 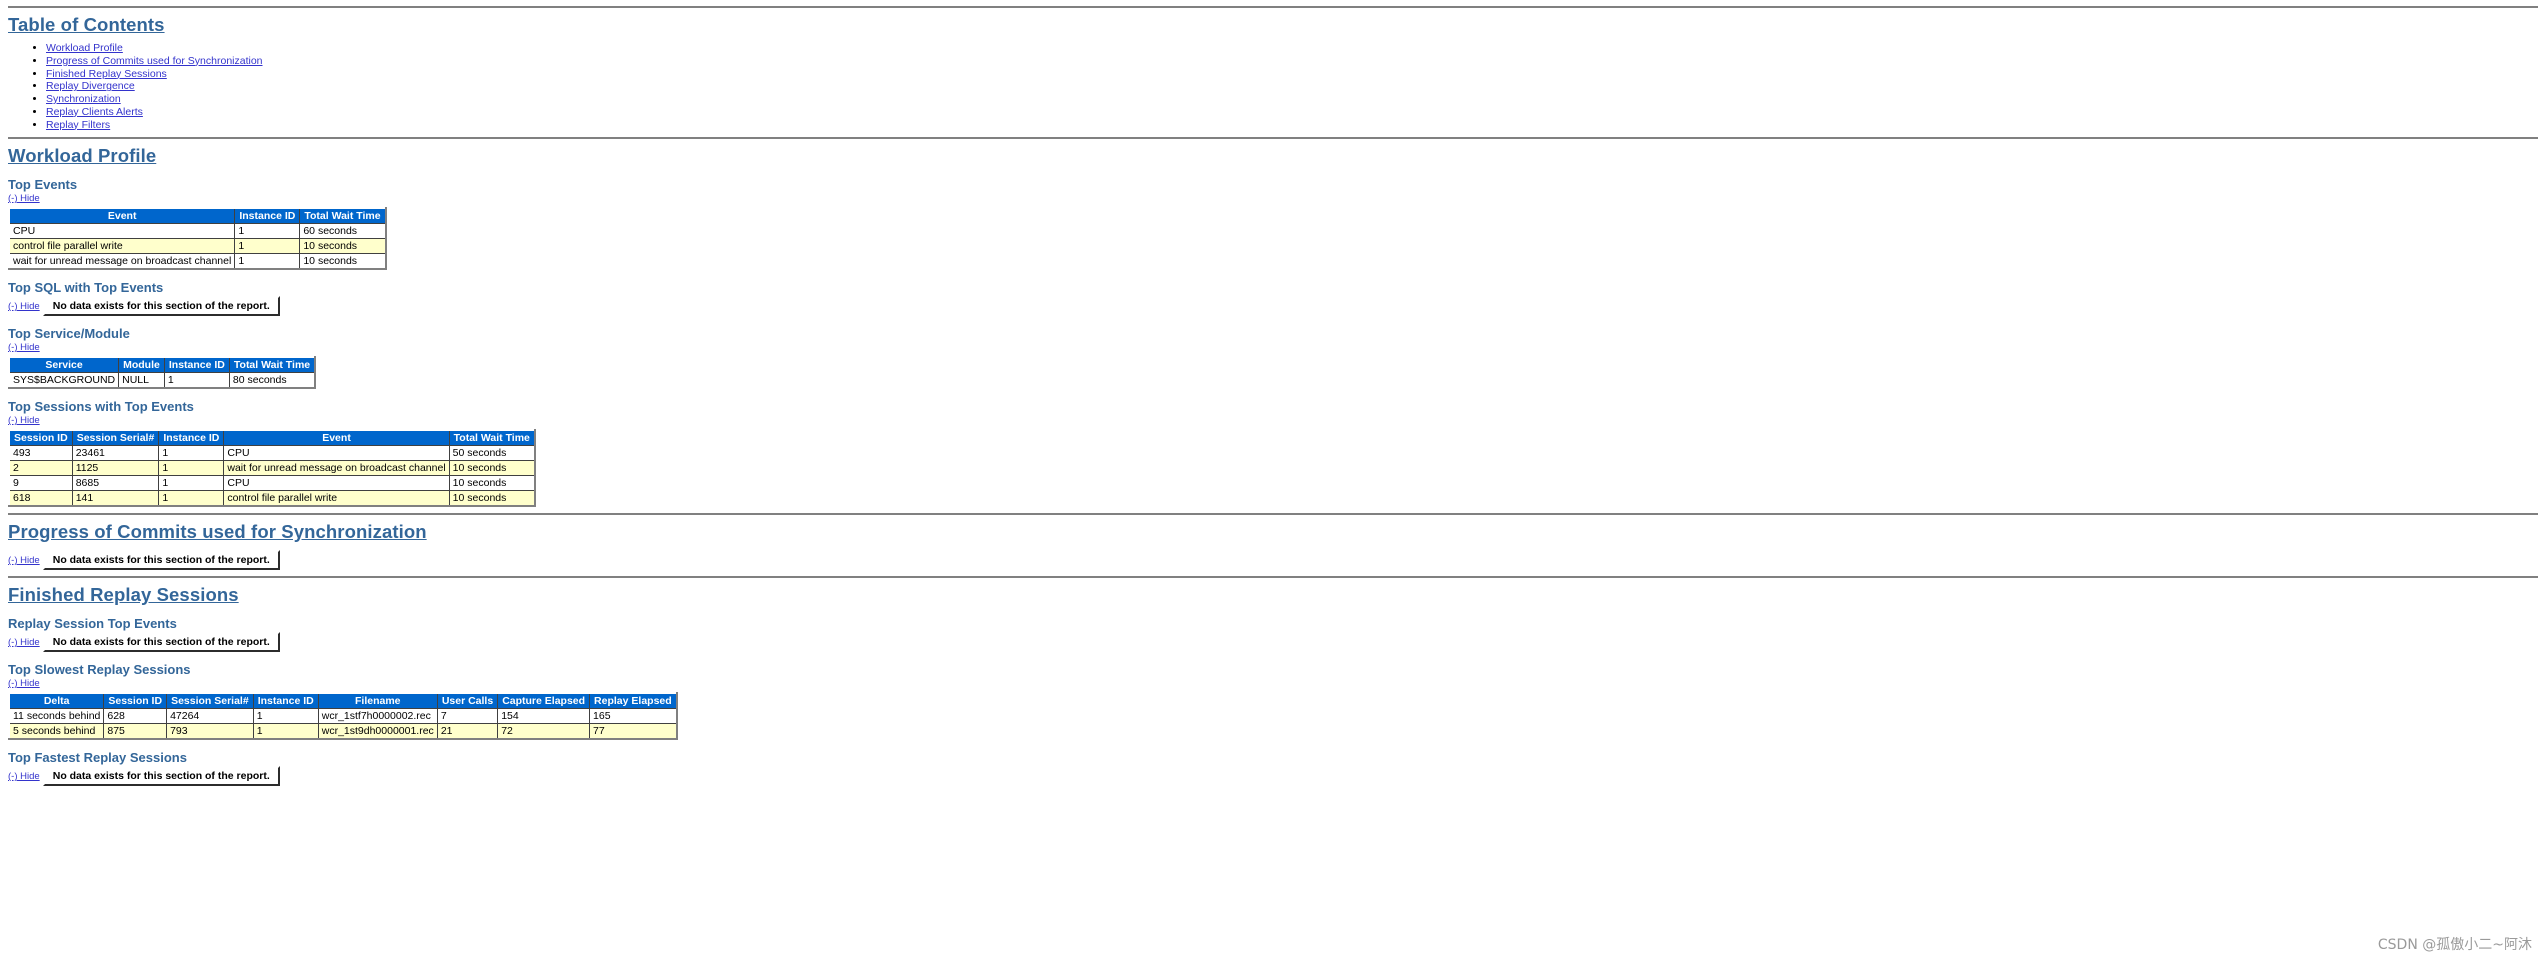 What do you see at coordinates (115, 483) in the screenshot?
I see `cell-session-serial: 8685` at bounding box center [115, 483].